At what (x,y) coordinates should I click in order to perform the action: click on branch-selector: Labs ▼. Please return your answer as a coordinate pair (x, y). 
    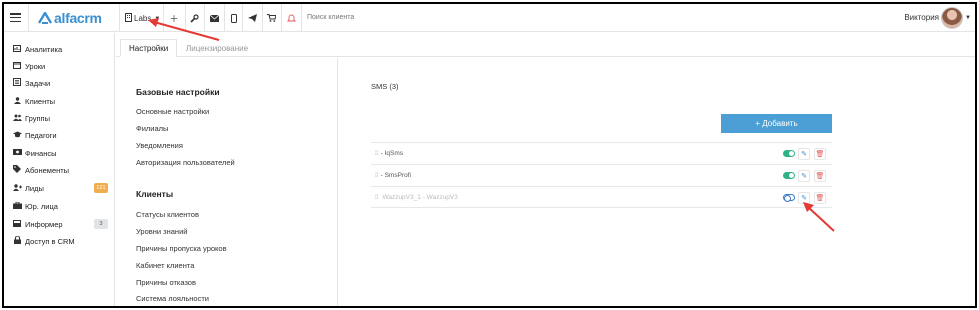
    Looking at the image, I should click on (142, 18).